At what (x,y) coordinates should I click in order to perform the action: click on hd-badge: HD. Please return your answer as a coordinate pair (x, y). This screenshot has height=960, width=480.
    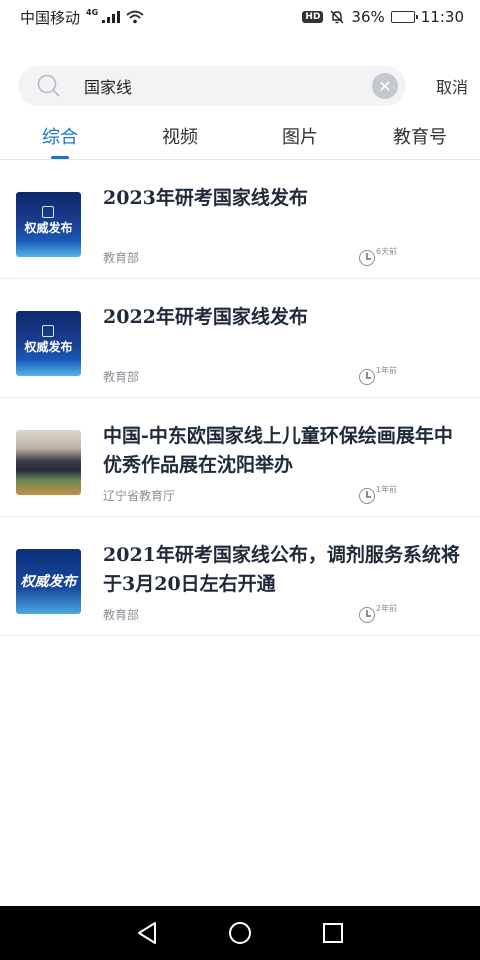
    Looking at the image, I should click on (313, 17).